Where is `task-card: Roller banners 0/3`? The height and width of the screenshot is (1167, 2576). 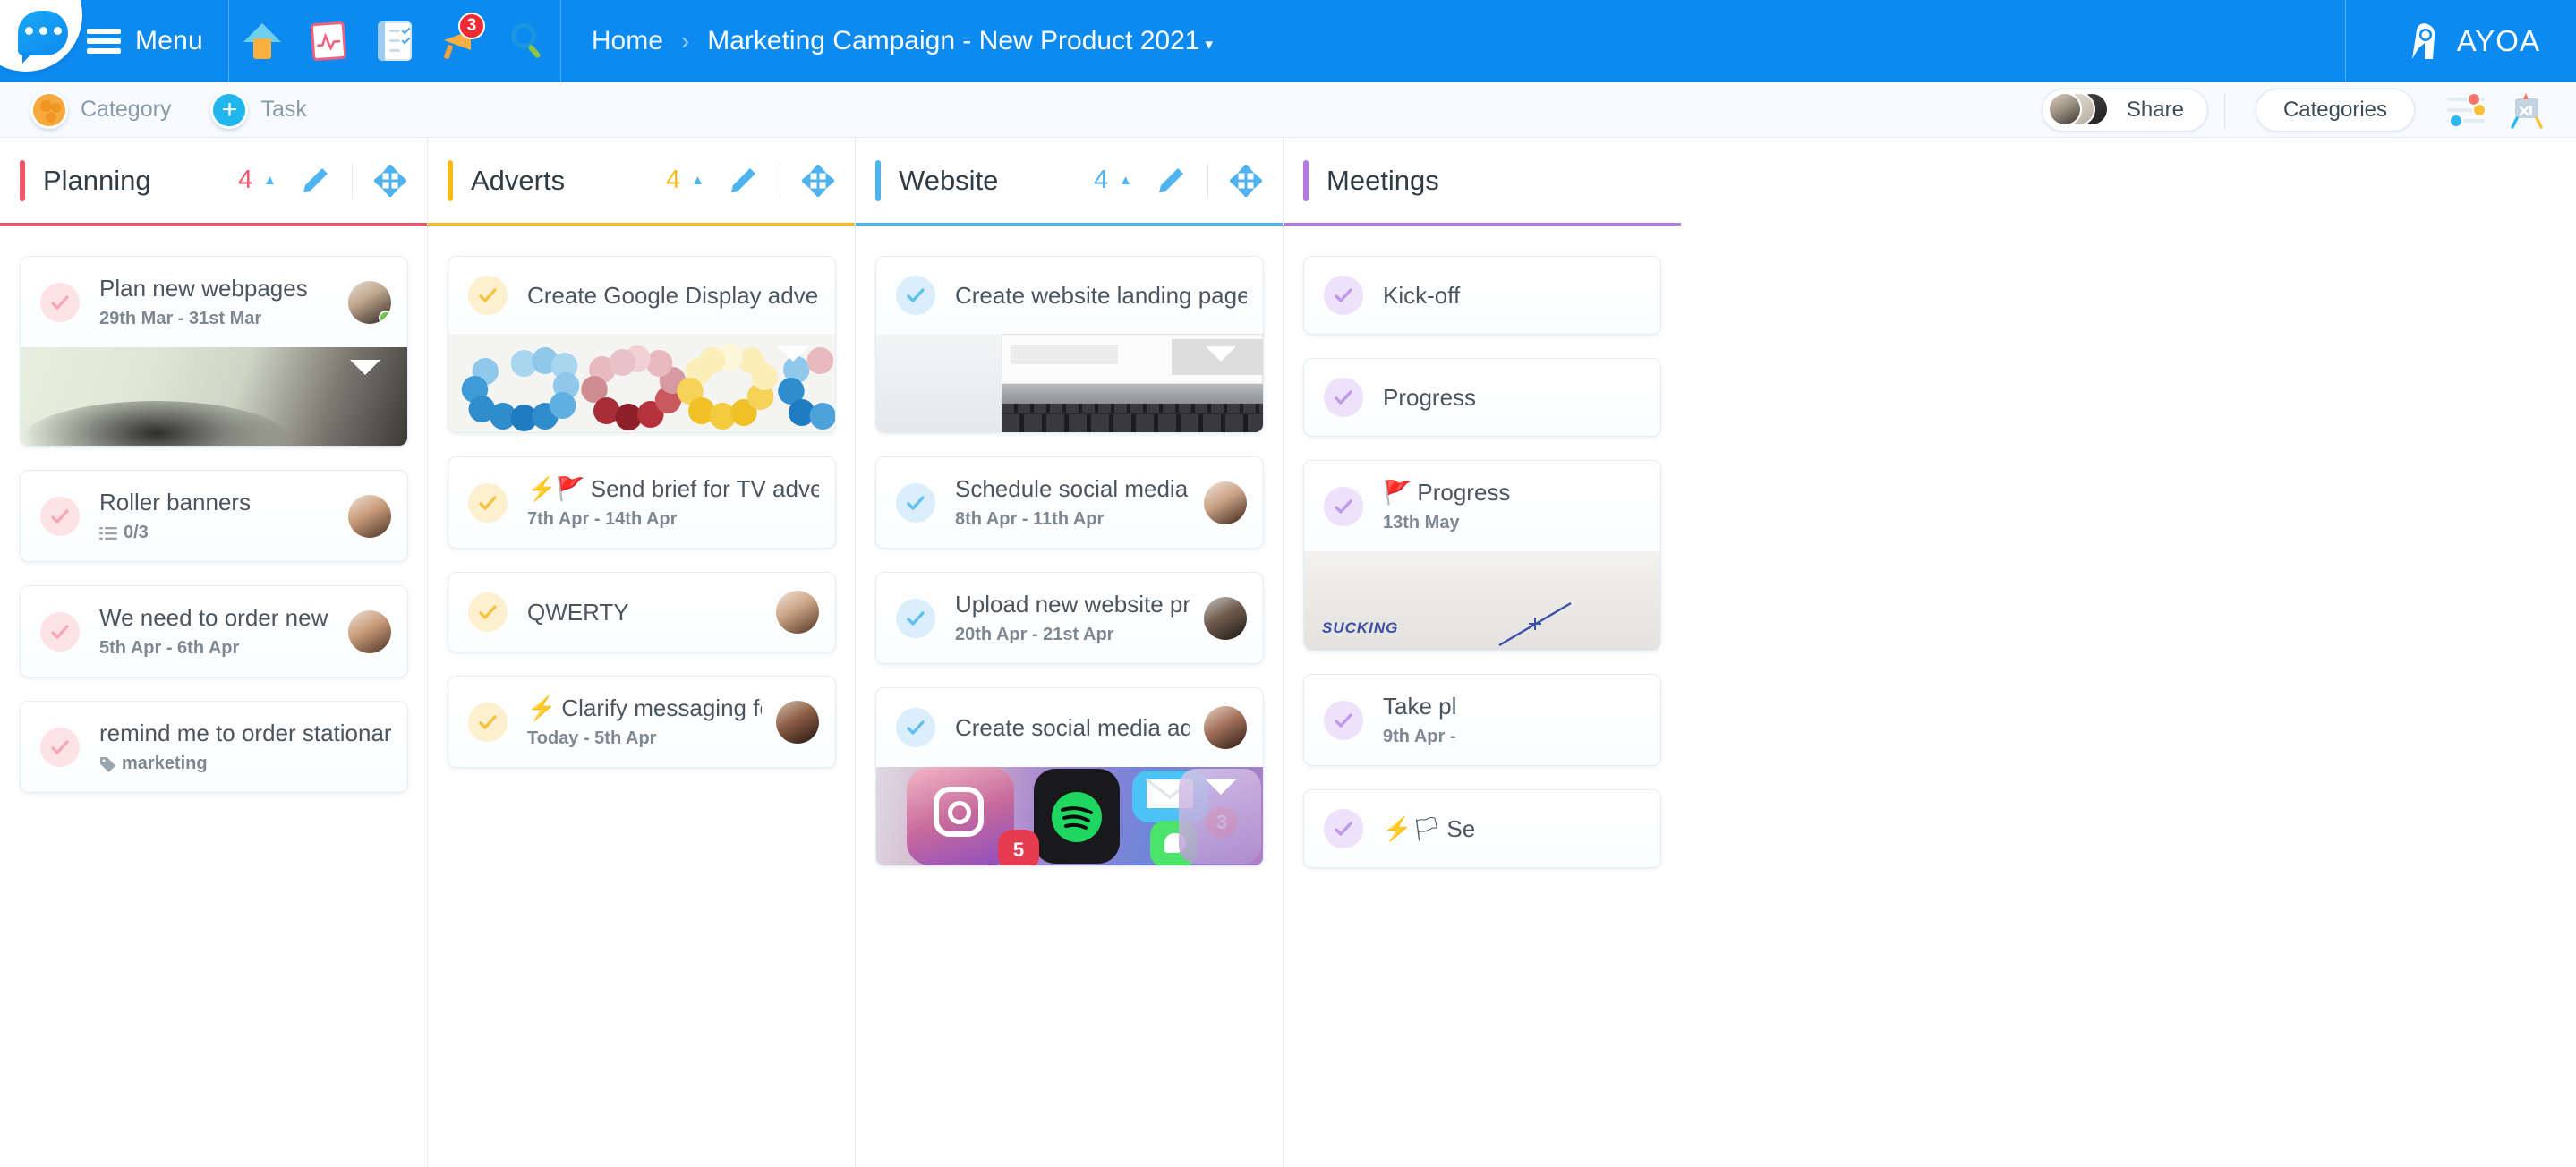 task-card: Roller banners 0/3 is located at coordinates (214, 516).